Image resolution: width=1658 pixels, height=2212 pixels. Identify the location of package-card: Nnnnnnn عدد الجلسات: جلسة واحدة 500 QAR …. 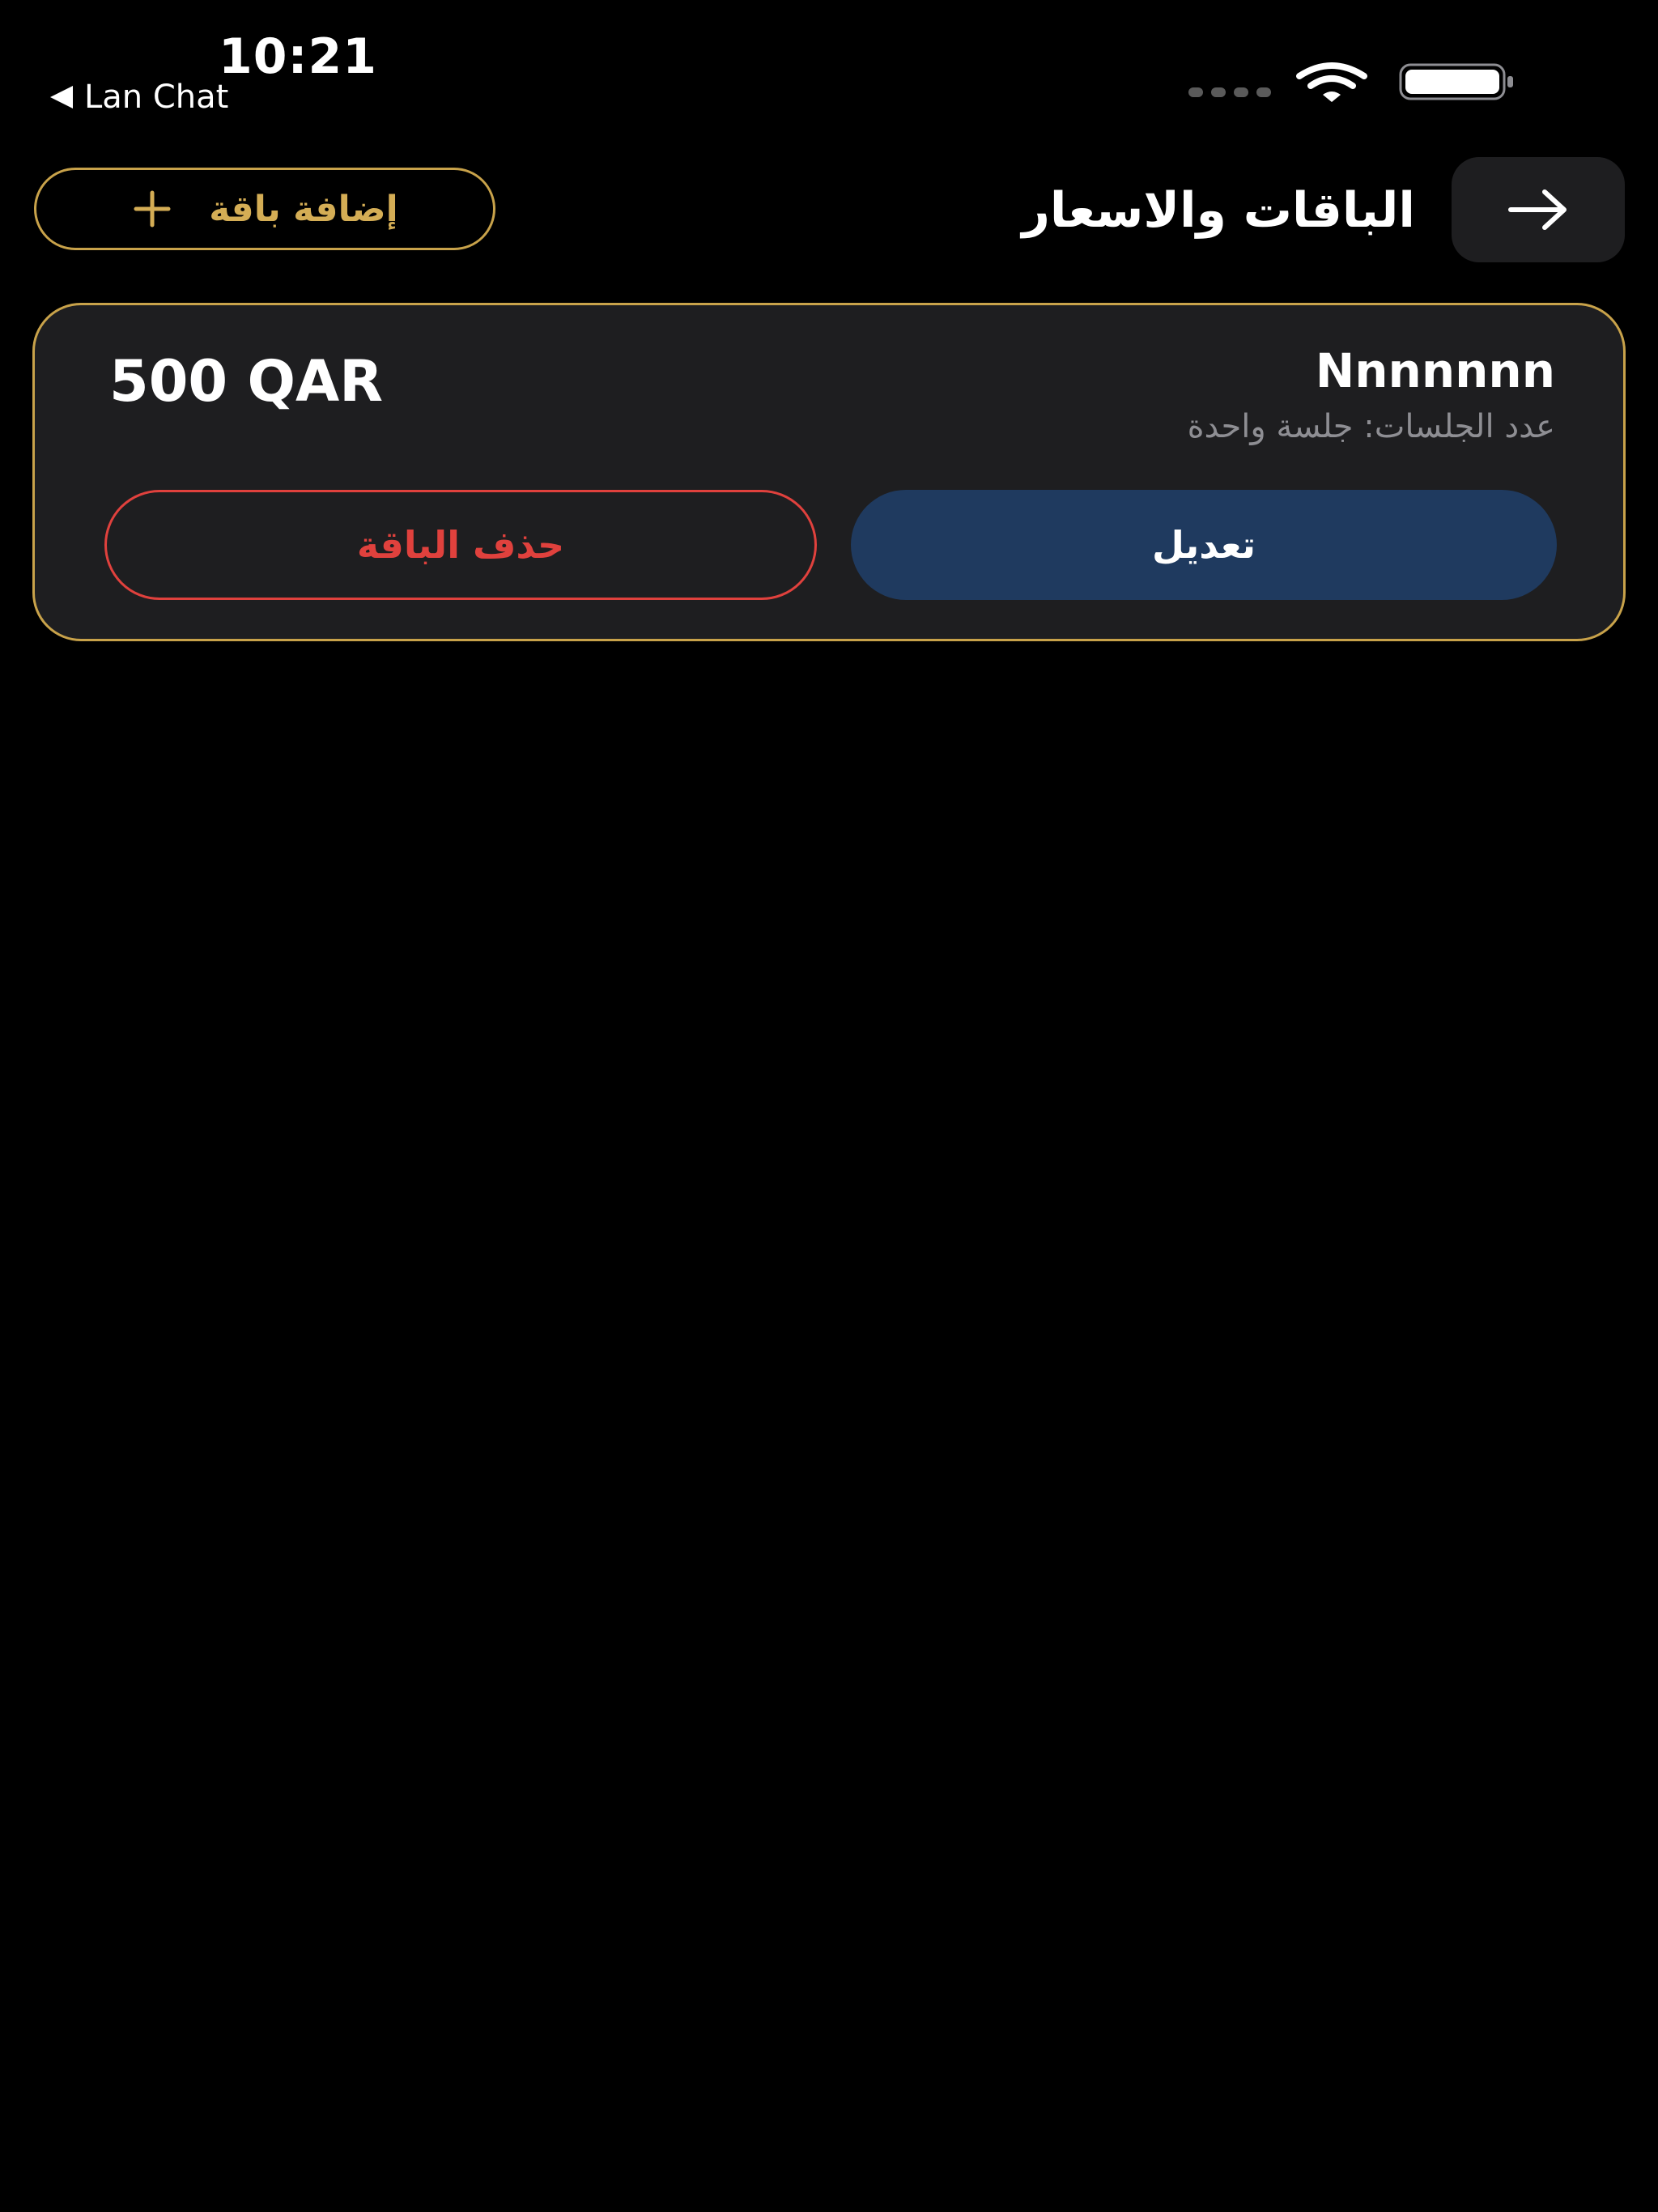
(829, 472).